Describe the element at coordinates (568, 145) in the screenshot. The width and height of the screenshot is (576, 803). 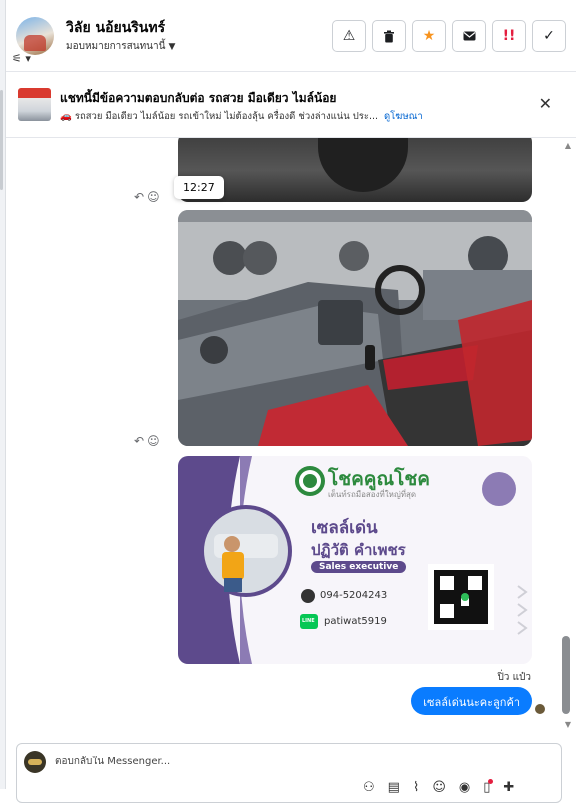
I see `scroll-up-arrow: ▲` at that location.